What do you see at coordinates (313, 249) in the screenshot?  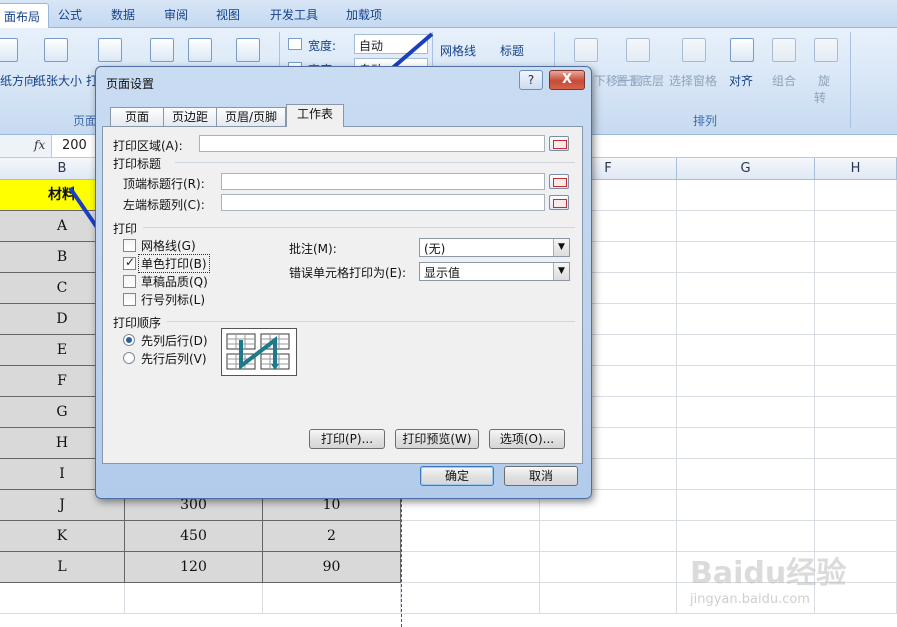 I see `comments-label: 批注(M):` at bounding box center [313, 249].